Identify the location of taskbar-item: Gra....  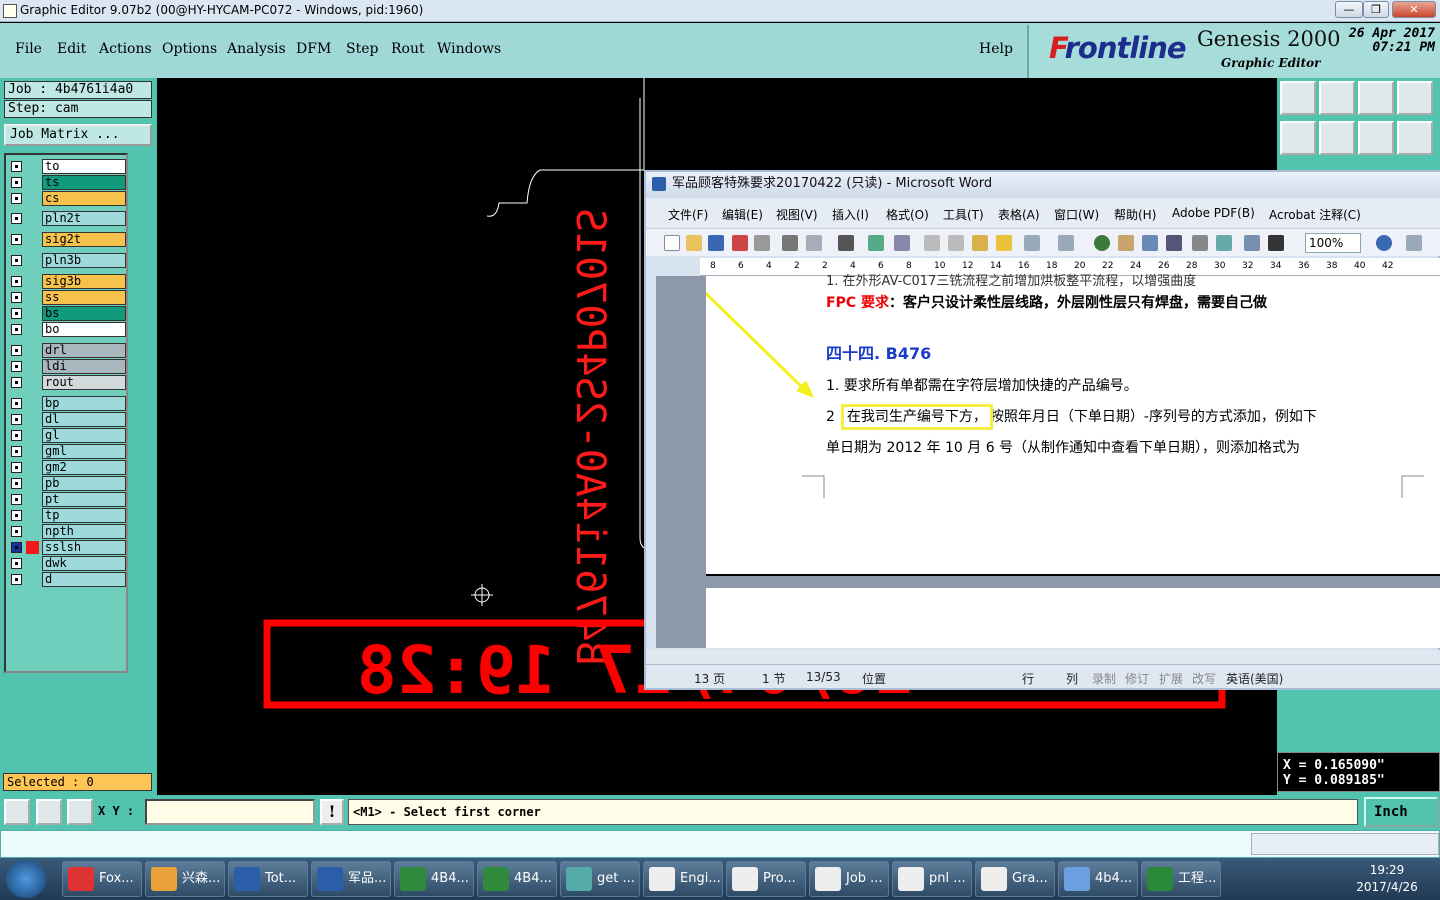
(1015, 879).